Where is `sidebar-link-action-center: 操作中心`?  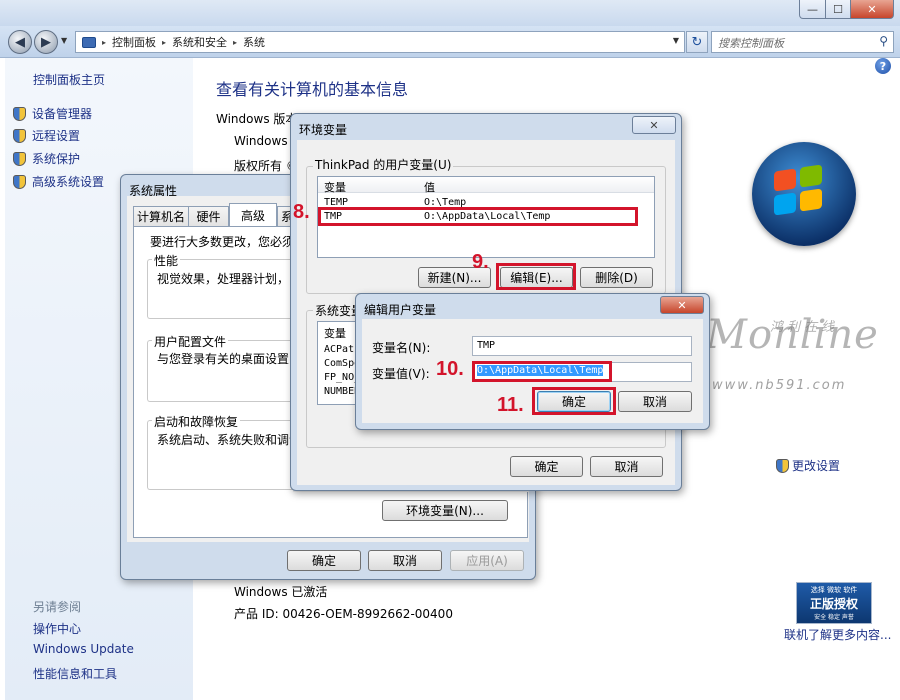 sidebar-link-action-center: 操作中心 is located at coordinates (57, 628).